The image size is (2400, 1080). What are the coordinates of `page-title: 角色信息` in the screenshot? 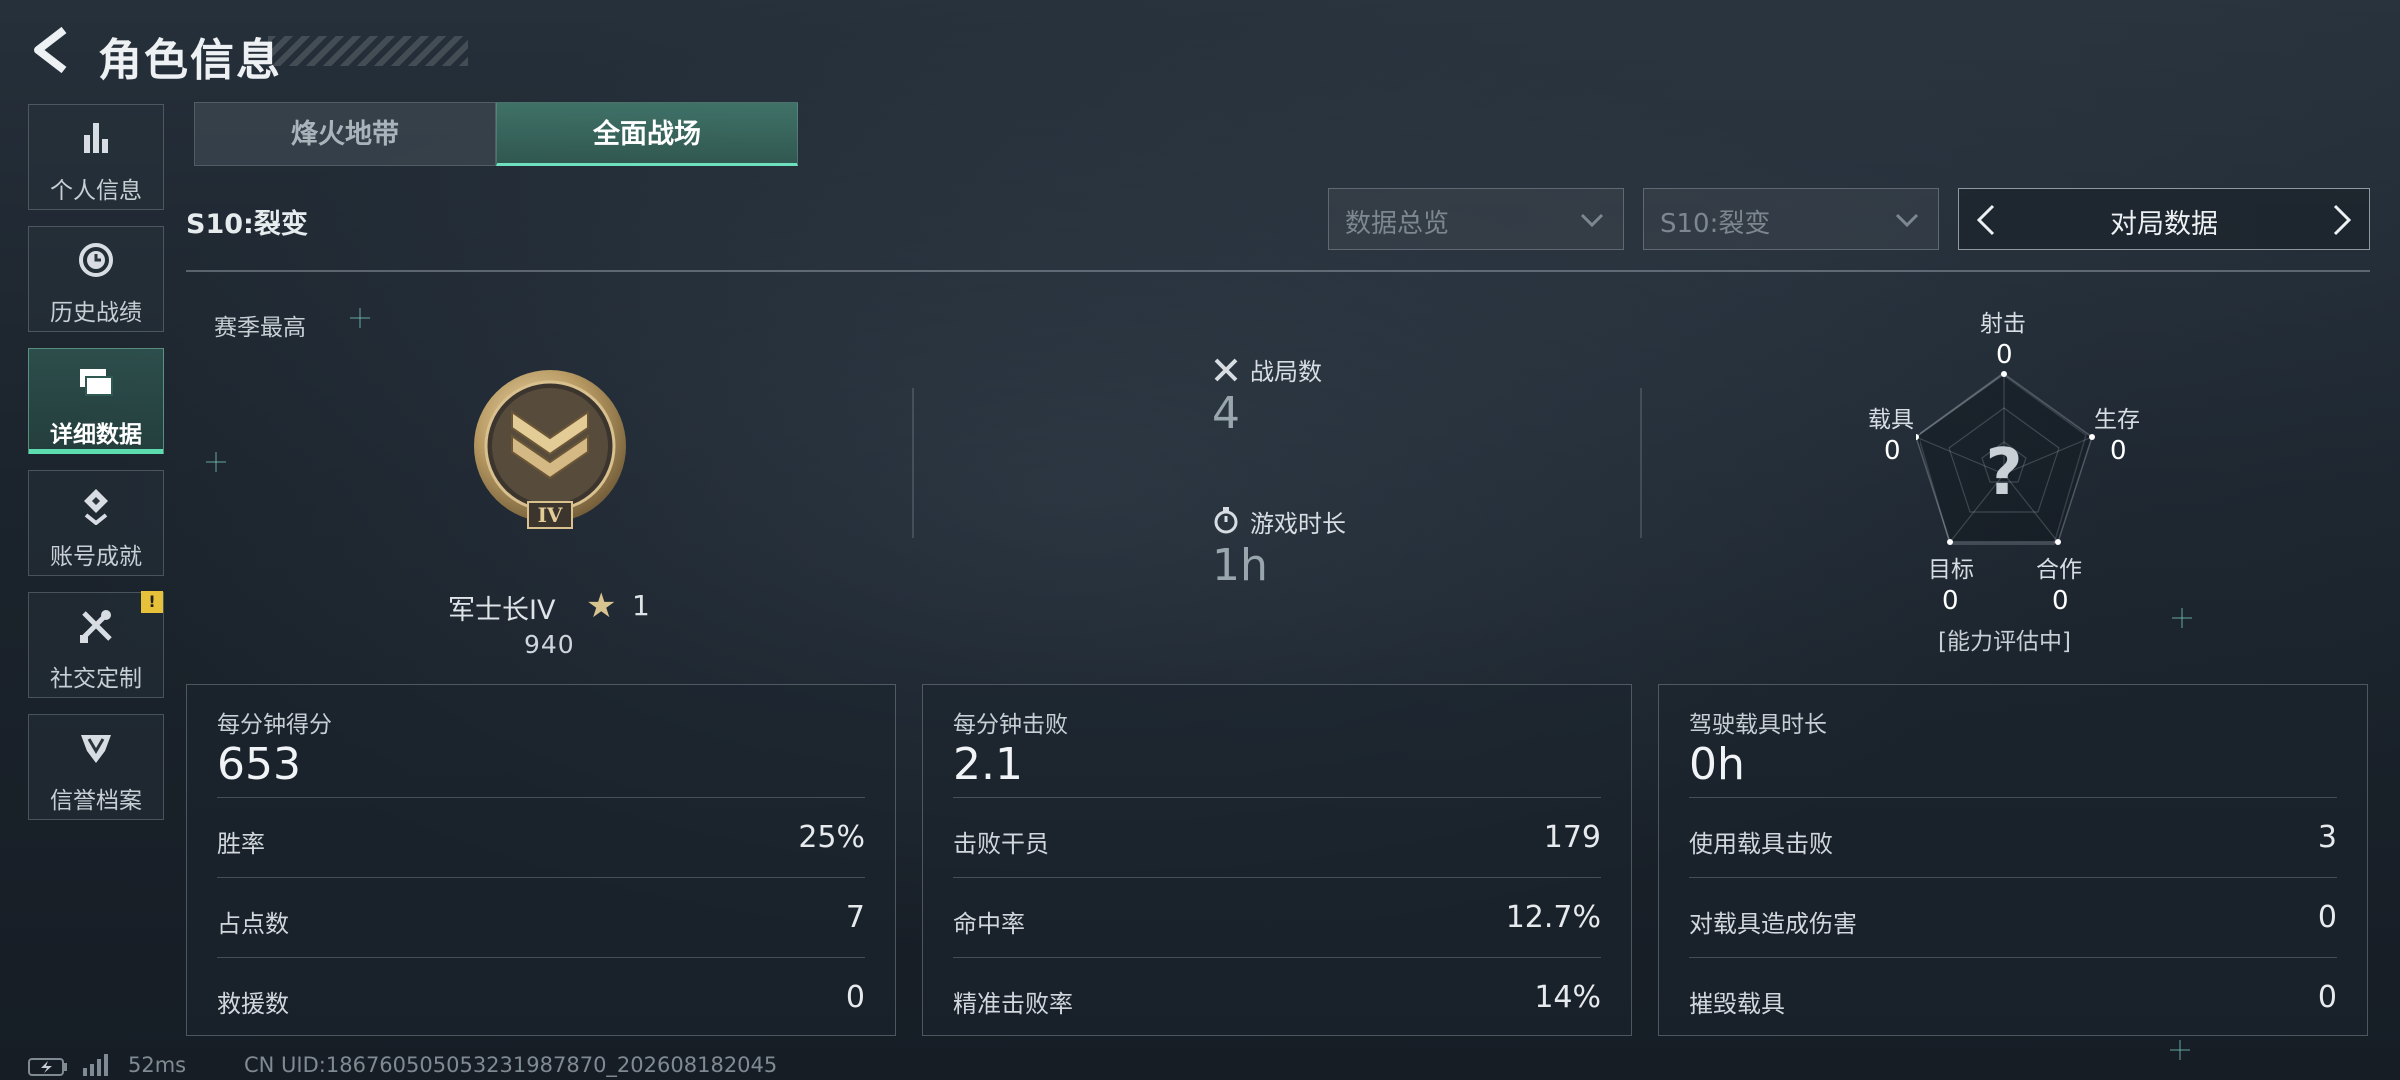 It's located at (190, 60).